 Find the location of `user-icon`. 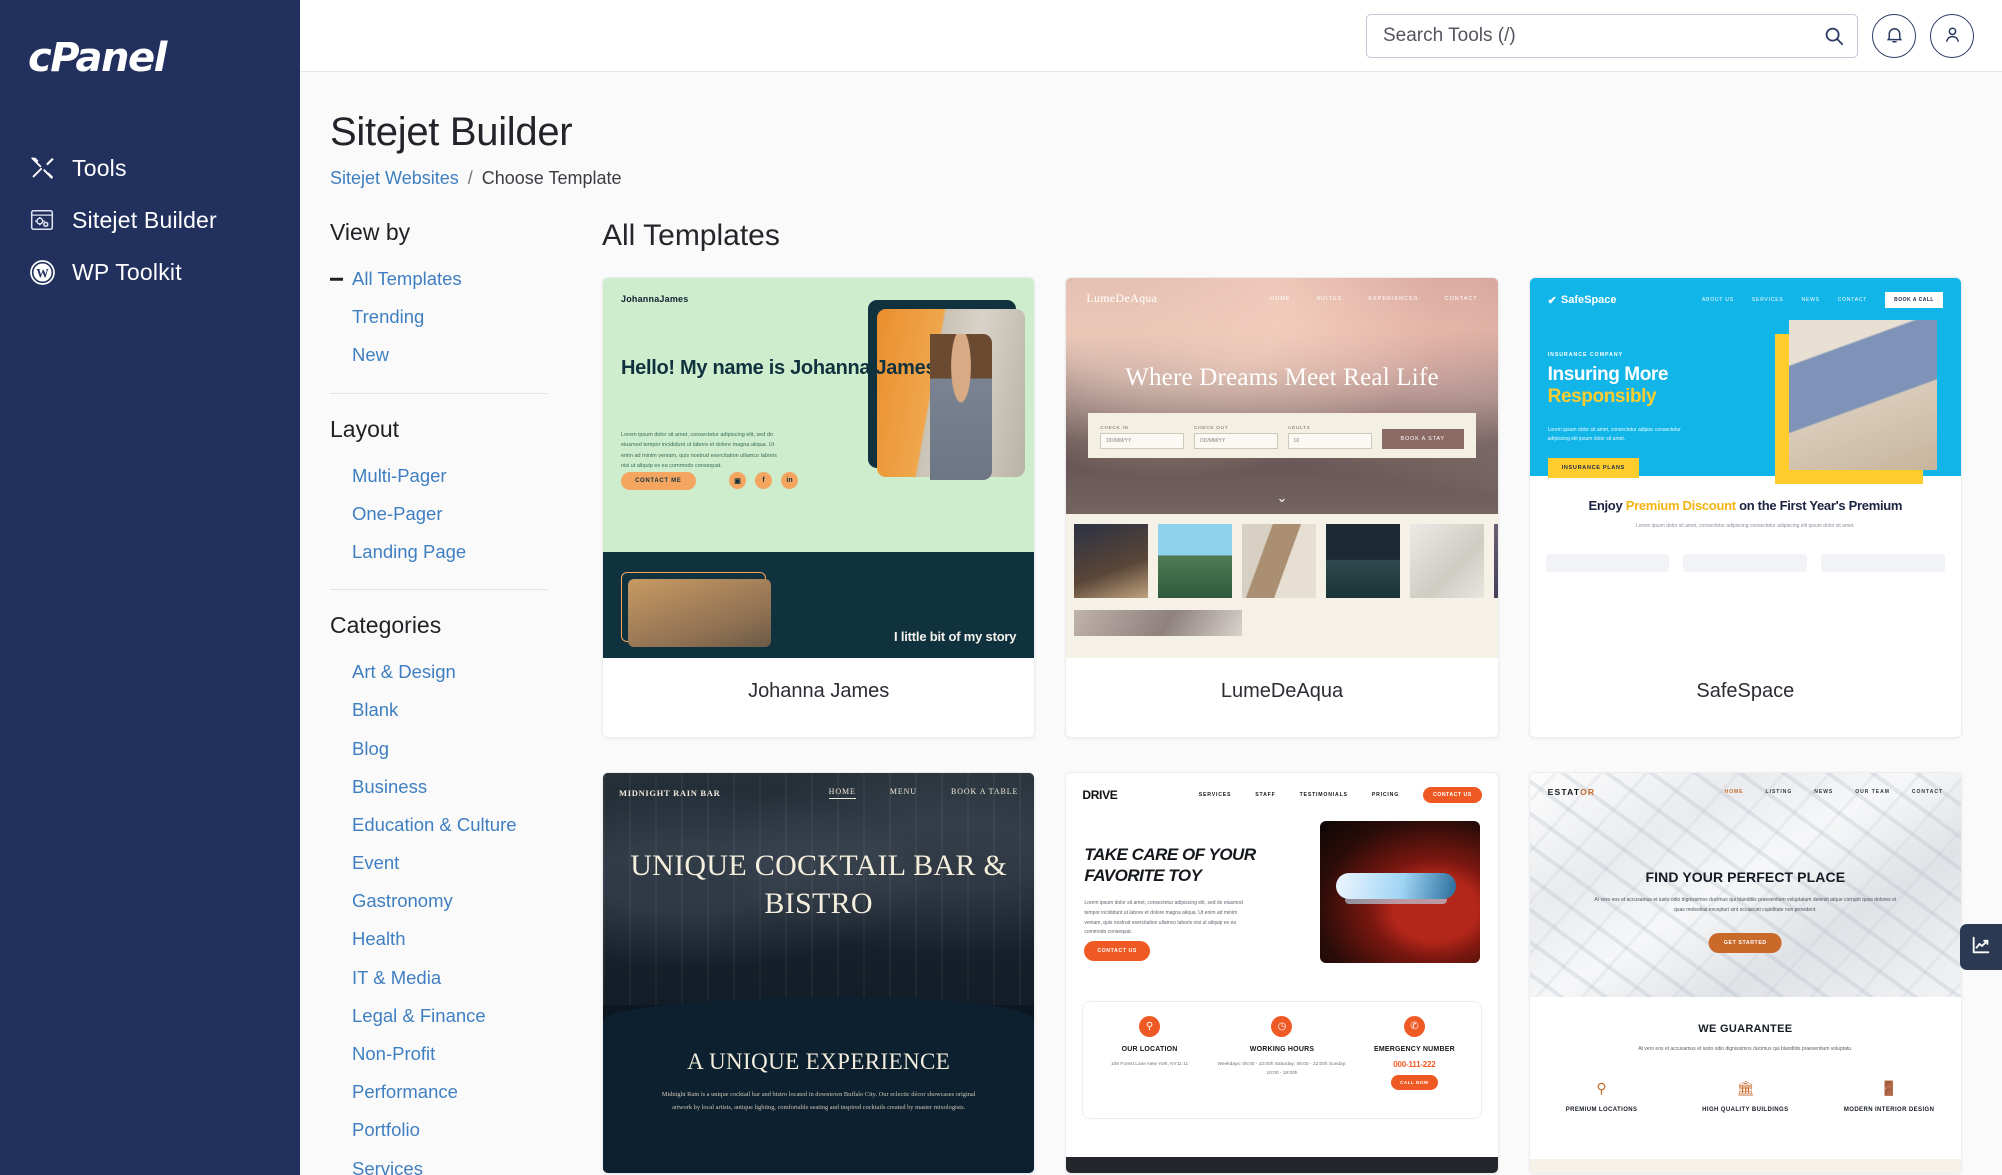

user-icon is located at coordinates (1952, 36).